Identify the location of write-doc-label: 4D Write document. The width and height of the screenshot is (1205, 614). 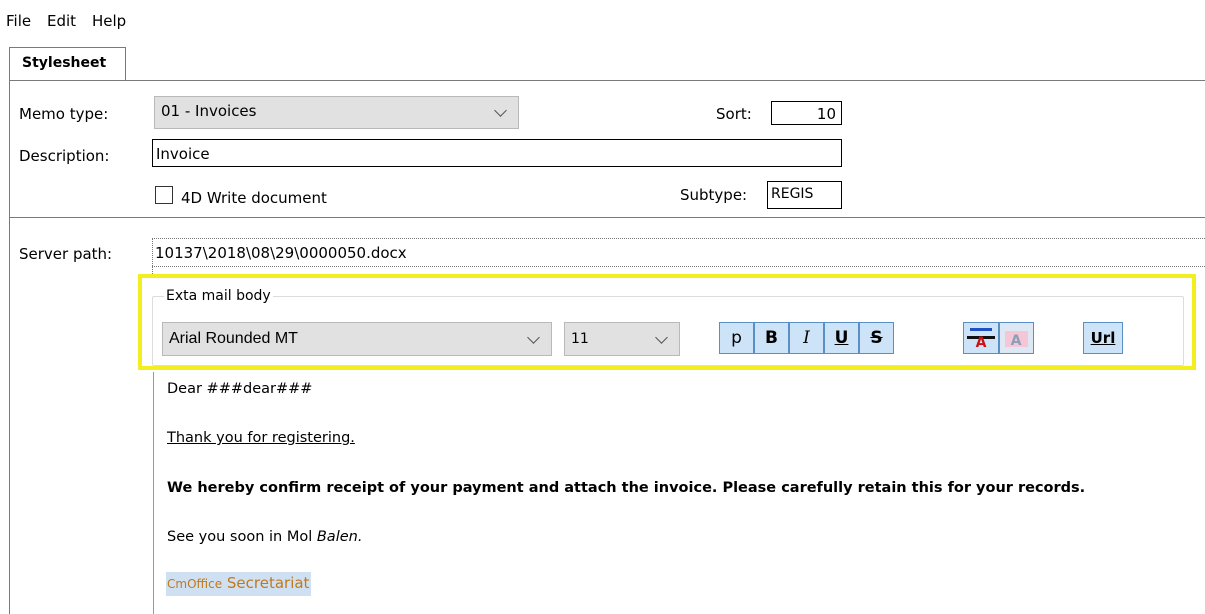
(254, 198).